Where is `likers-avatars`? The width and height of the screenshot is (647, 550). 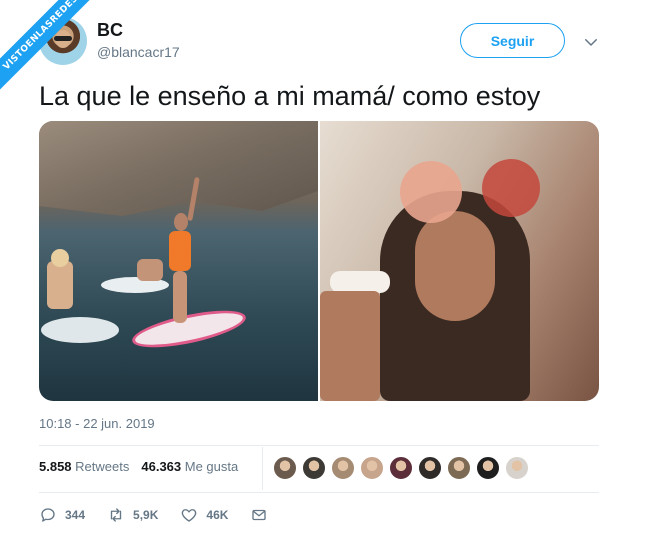
likers-avatars is located at coordinates (401, 468).